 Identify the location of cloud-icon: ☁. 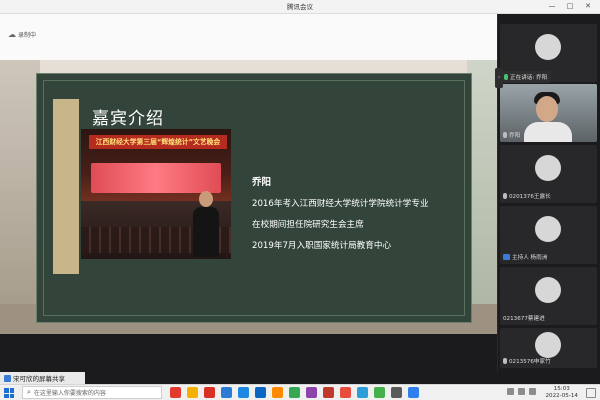
(12, 34).